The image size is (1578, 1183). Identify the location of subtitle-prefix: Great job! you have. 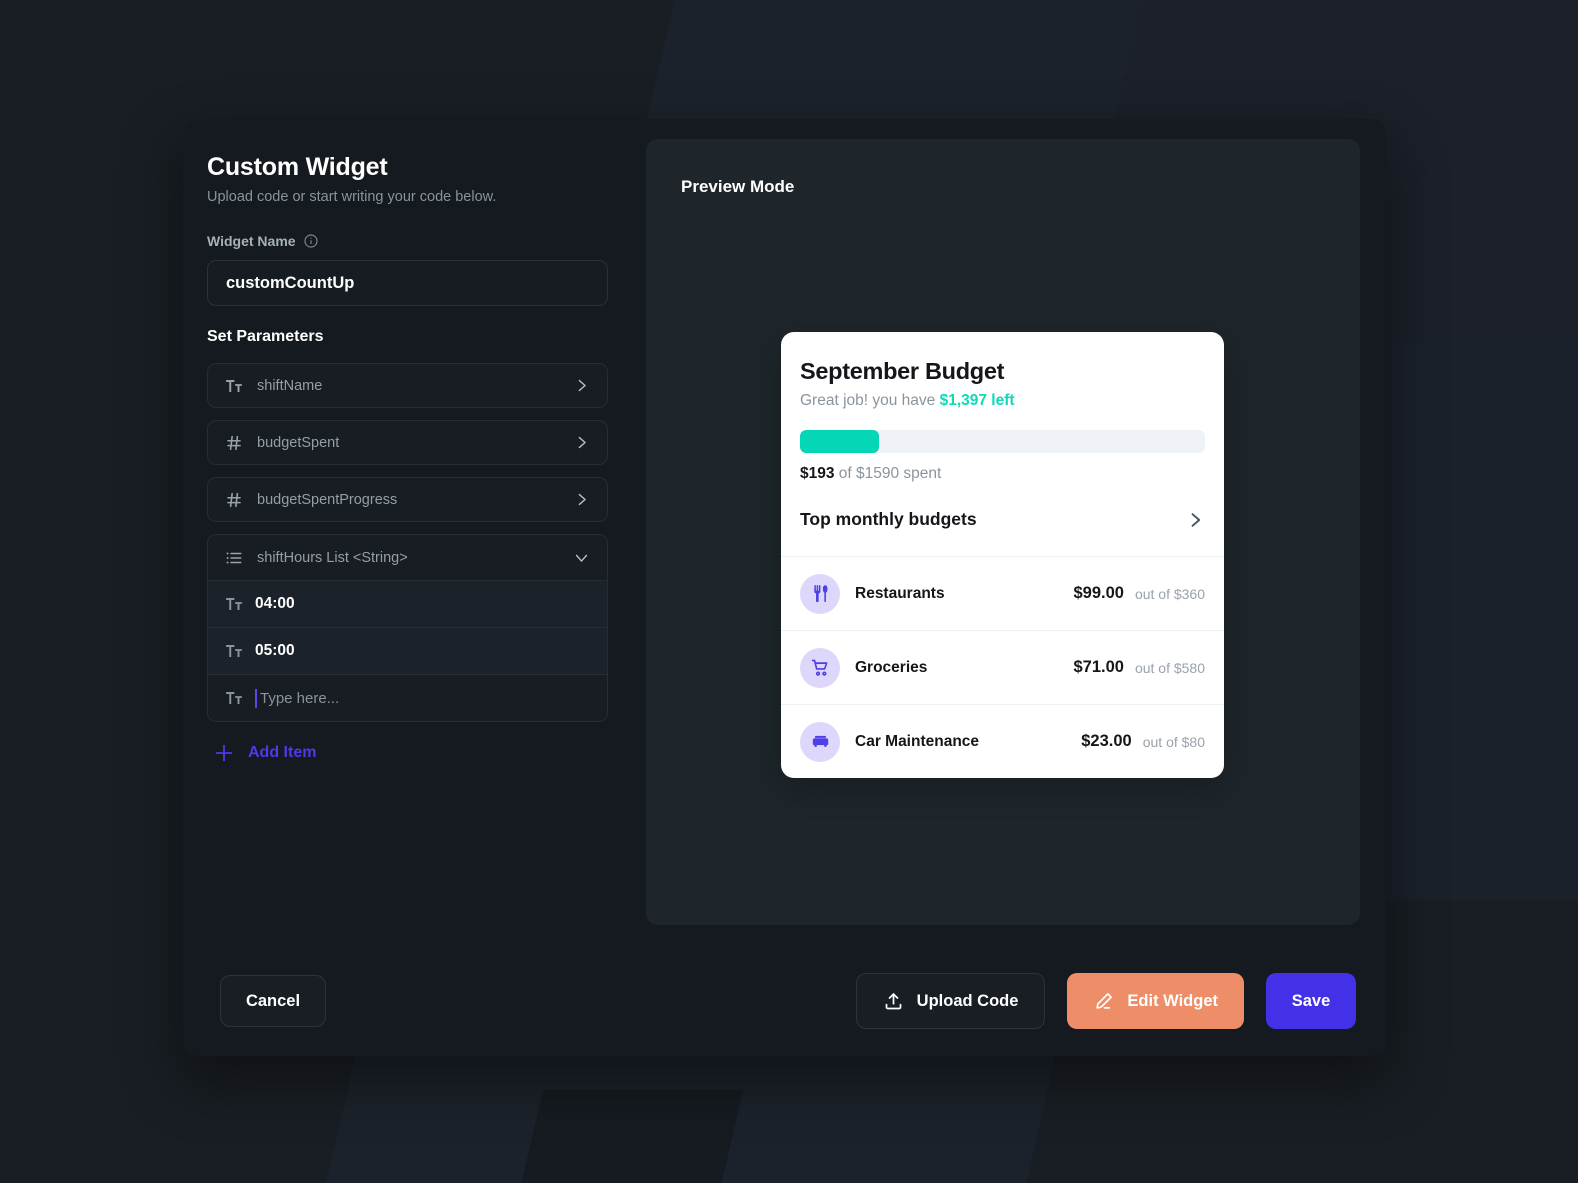
(870, 400).